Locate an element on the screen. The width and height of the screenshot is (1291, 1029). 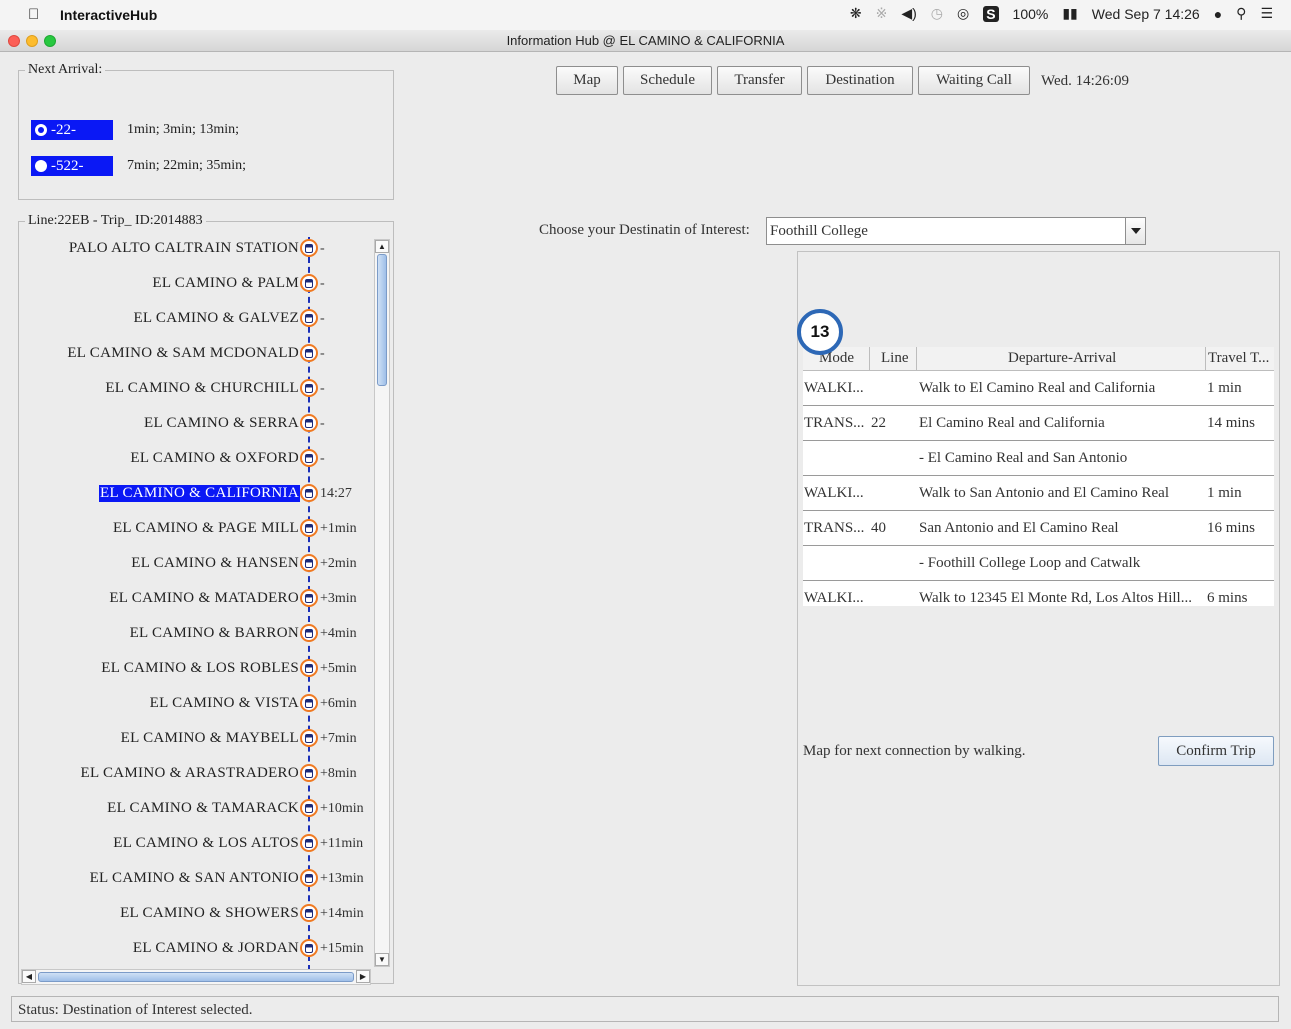
arrival-row-522: -522- 7min; 22min; 35min; is located at coordinates (138, 166).